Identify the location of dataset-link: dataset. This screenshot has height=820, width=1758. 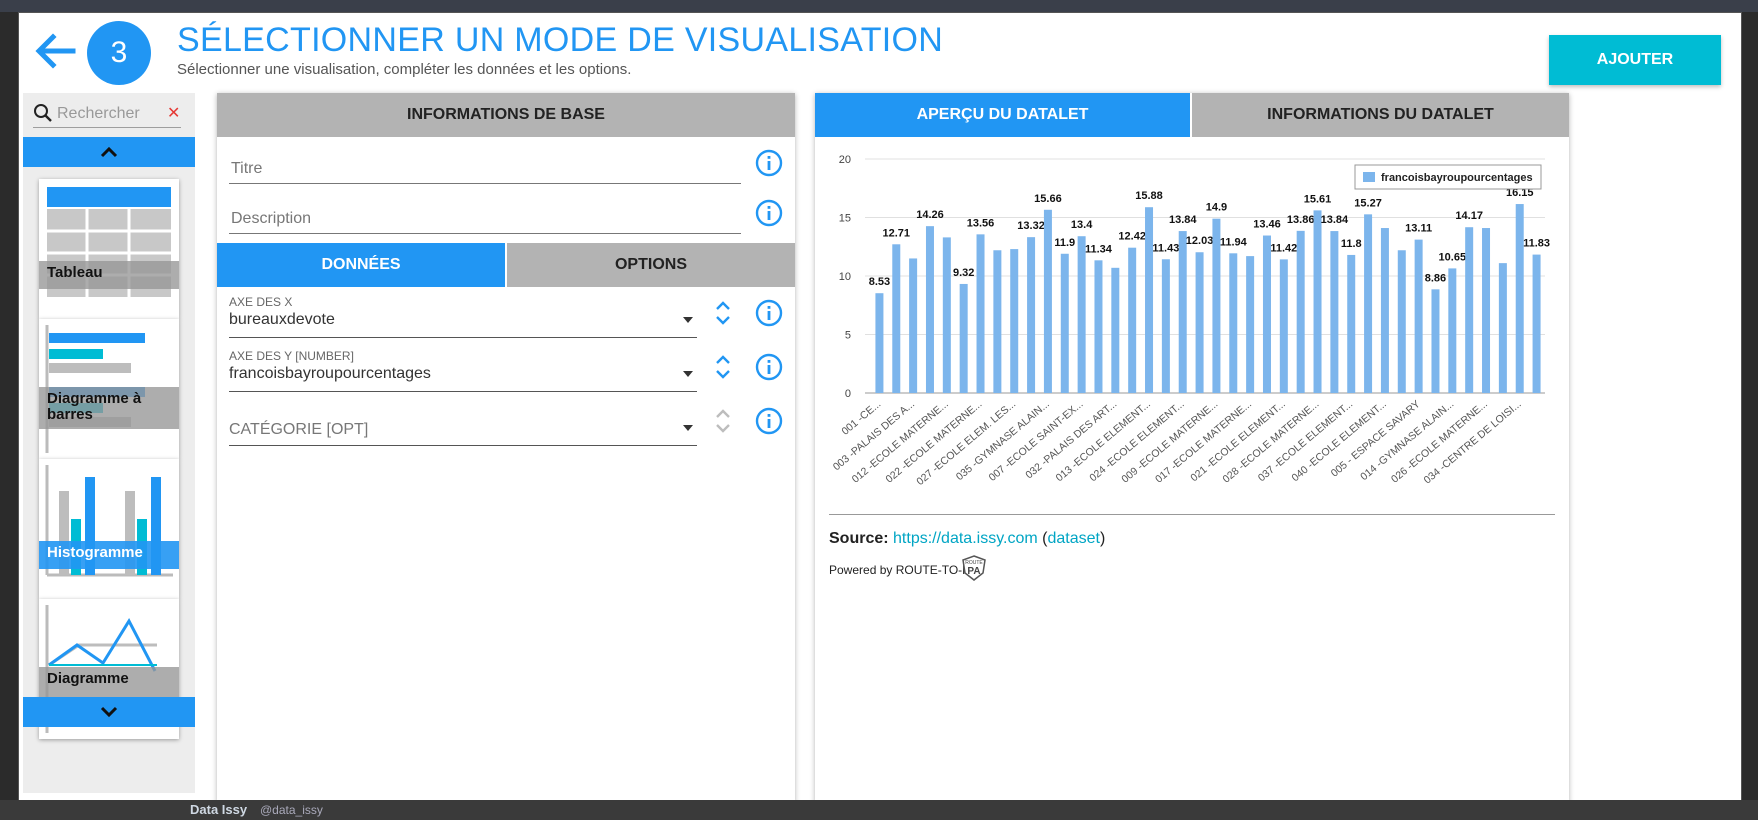
(1073, 538).